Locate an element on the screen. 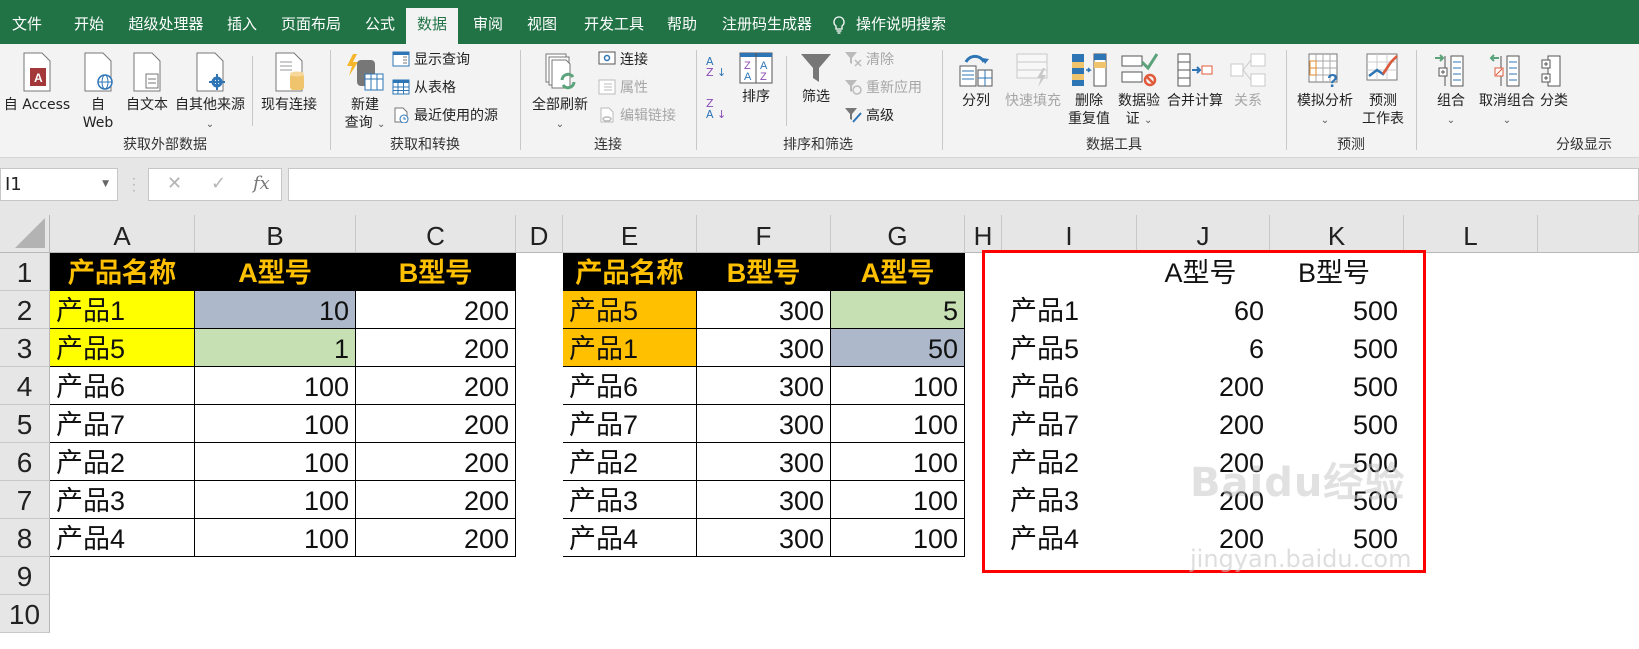 The width and height of the screenshot is (1639, 649). group-button: 组合 ⌄ is located at coordinates (1451, 91).